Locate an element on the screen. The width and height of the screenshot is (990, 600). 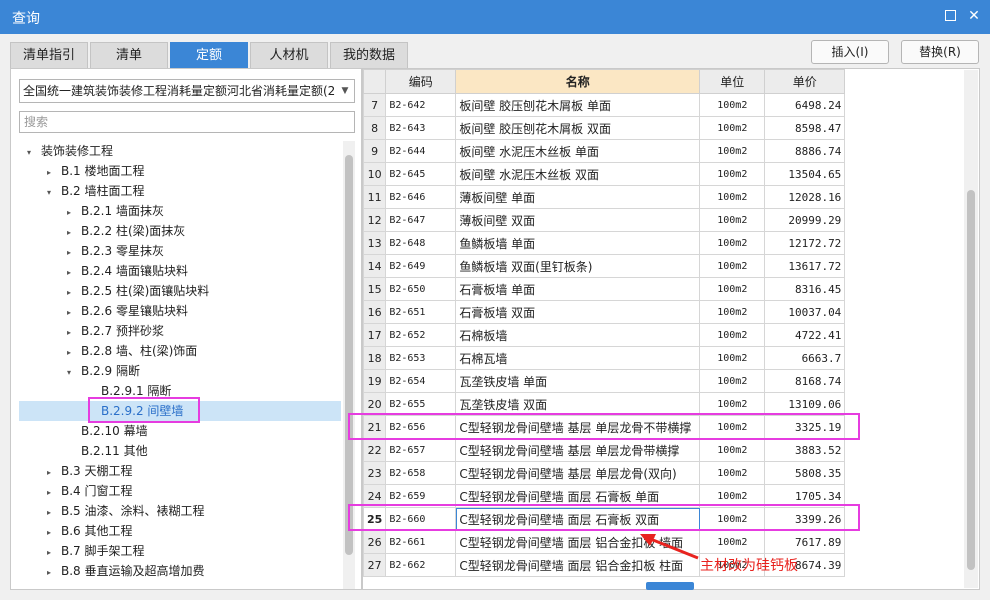
row-name: 石膏板墙 单面 is located at coordinates (578, 289).